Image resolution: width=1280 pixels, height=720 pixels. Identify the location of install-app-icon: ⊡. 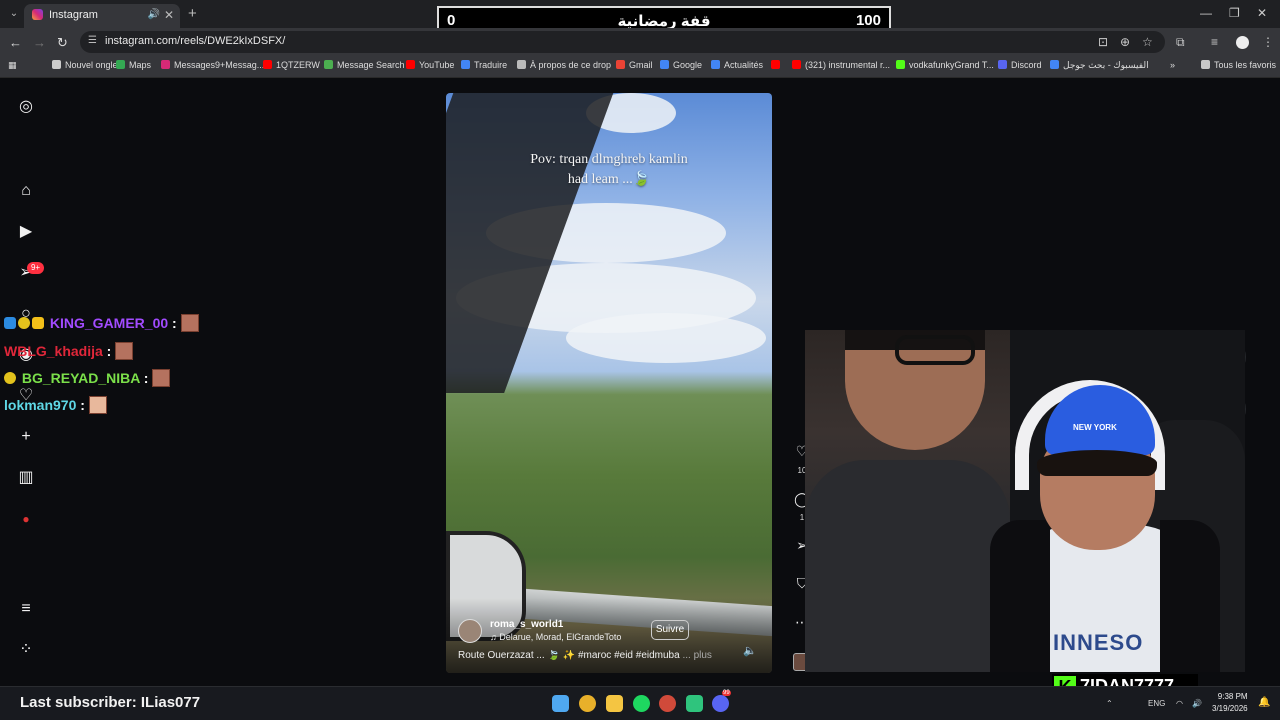
(1103, 42).